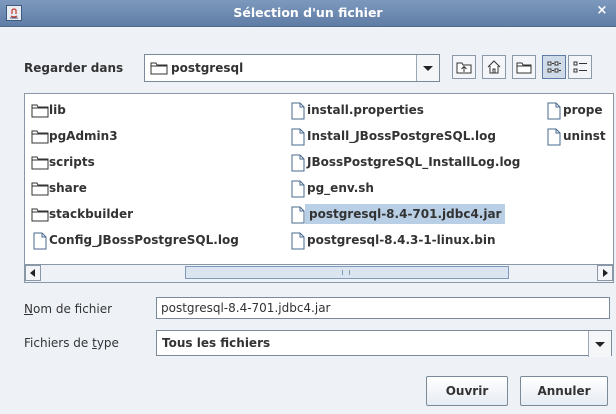  What do you see at coordinates (365, 110) in the screenshot?
I see `file-name: install.properties` at bounding box center [365, 110].